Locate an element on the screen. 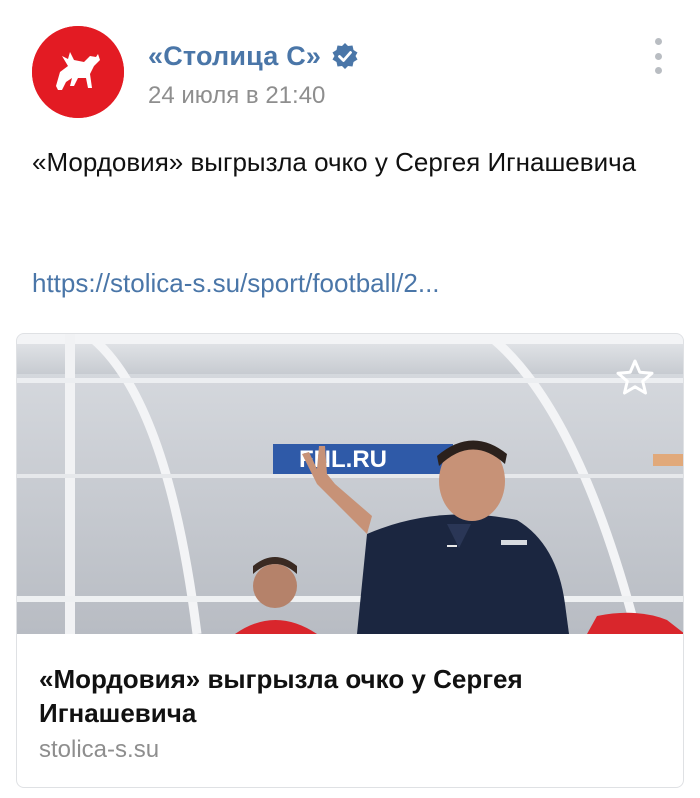  fox-logo-icon is located at coordinates (78, 72).